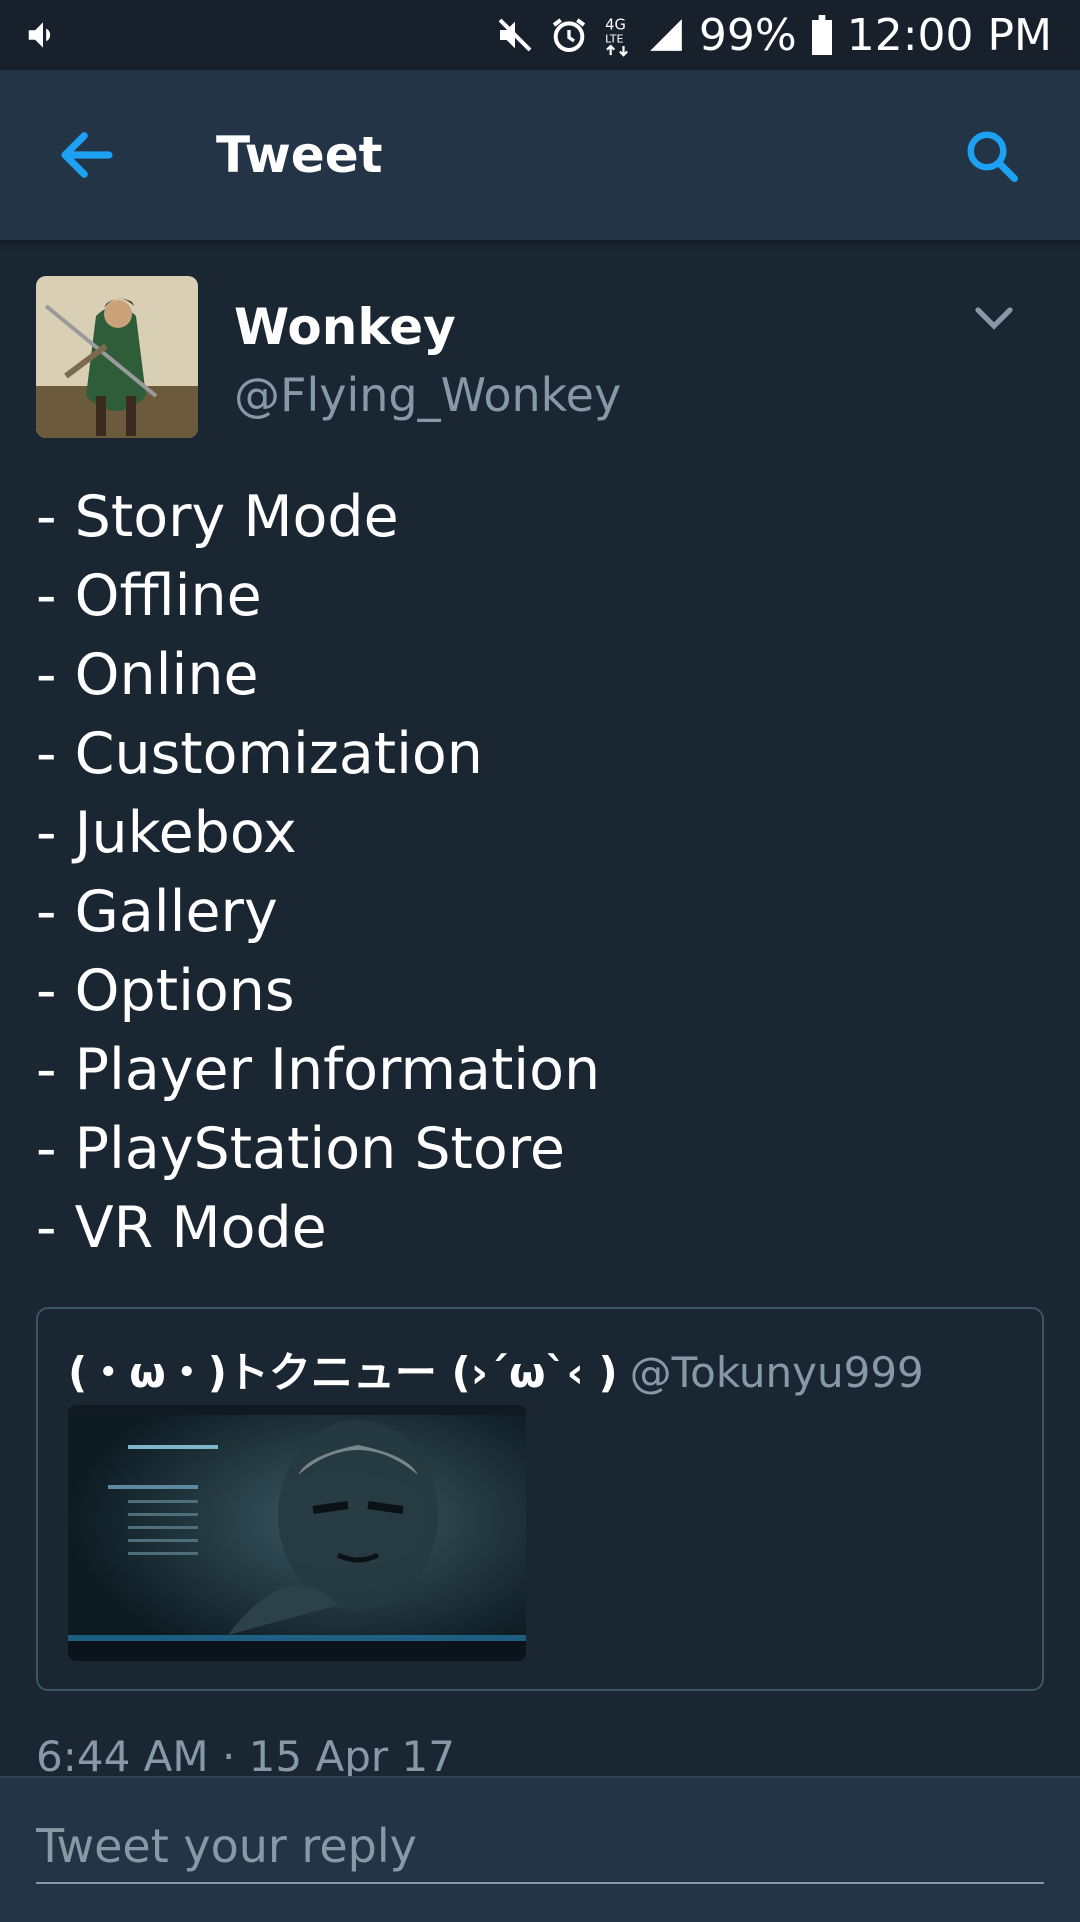 The height and width of the screenshot is (1922, 1080). Describe the element at coordinates (297, 1533) in the screenshot. I see `quoted-media-thumbnail` at that location.